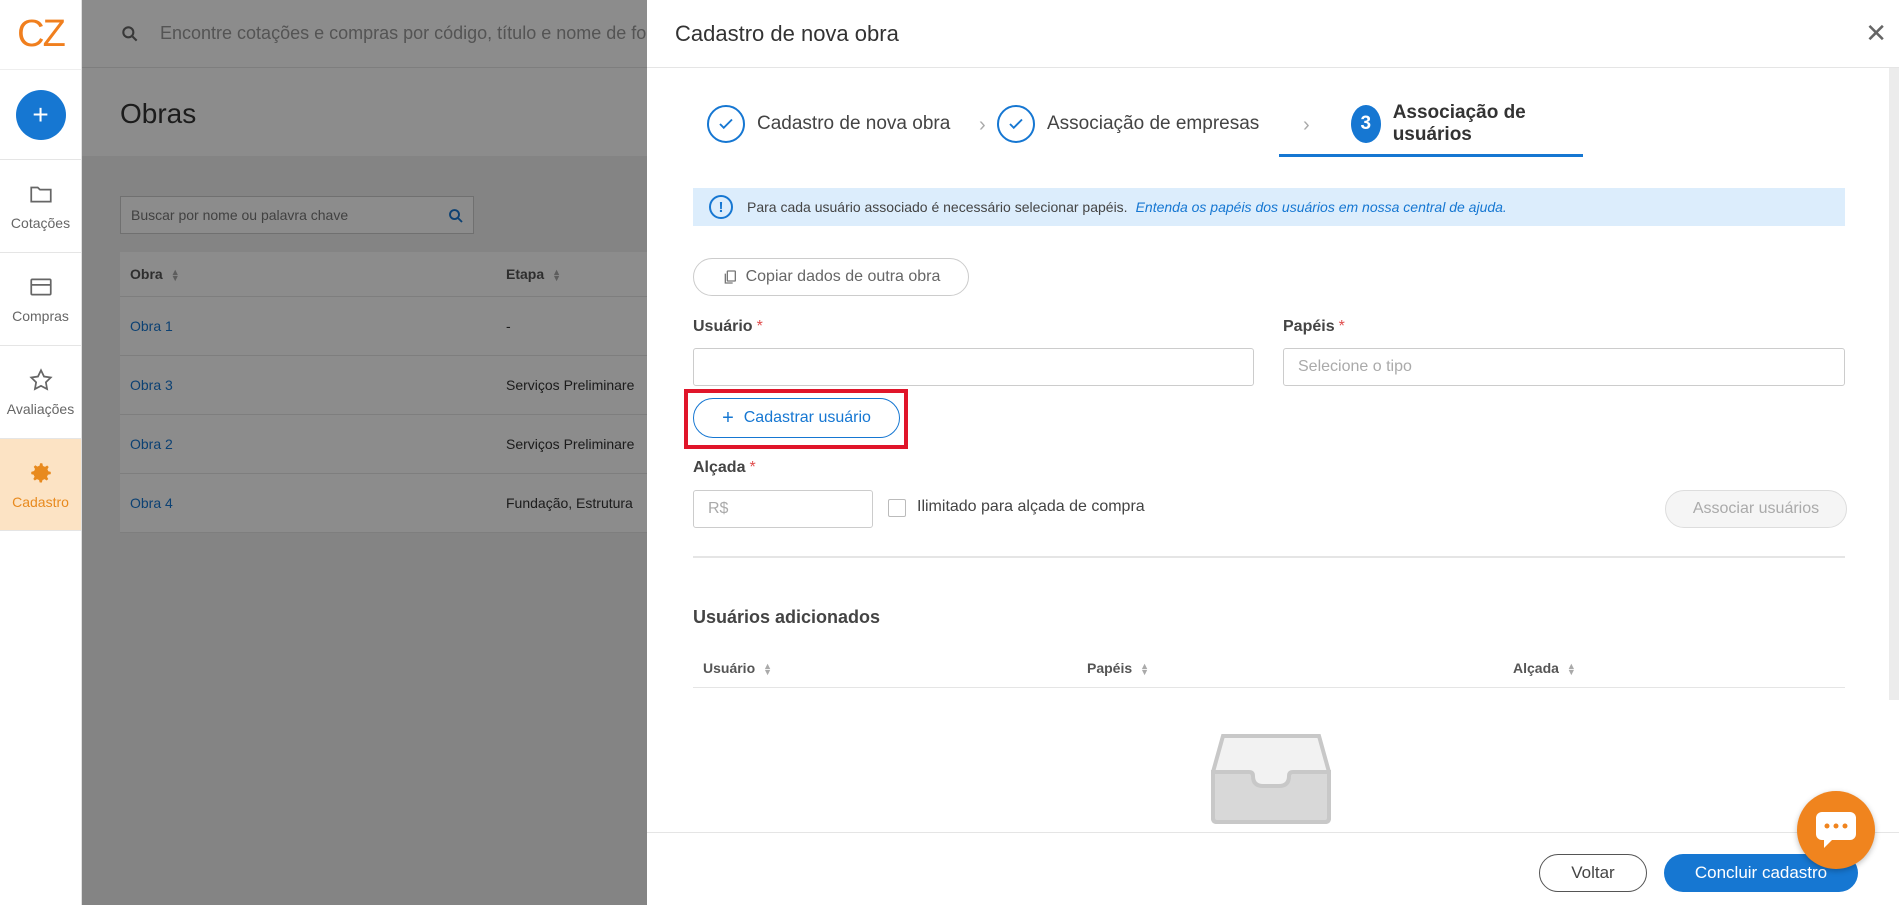  What do you see at coordinates (1564, 367) in the screenshot?
I see `papeis-select: Selecione o tipo` at bounding box center [1564, 367].